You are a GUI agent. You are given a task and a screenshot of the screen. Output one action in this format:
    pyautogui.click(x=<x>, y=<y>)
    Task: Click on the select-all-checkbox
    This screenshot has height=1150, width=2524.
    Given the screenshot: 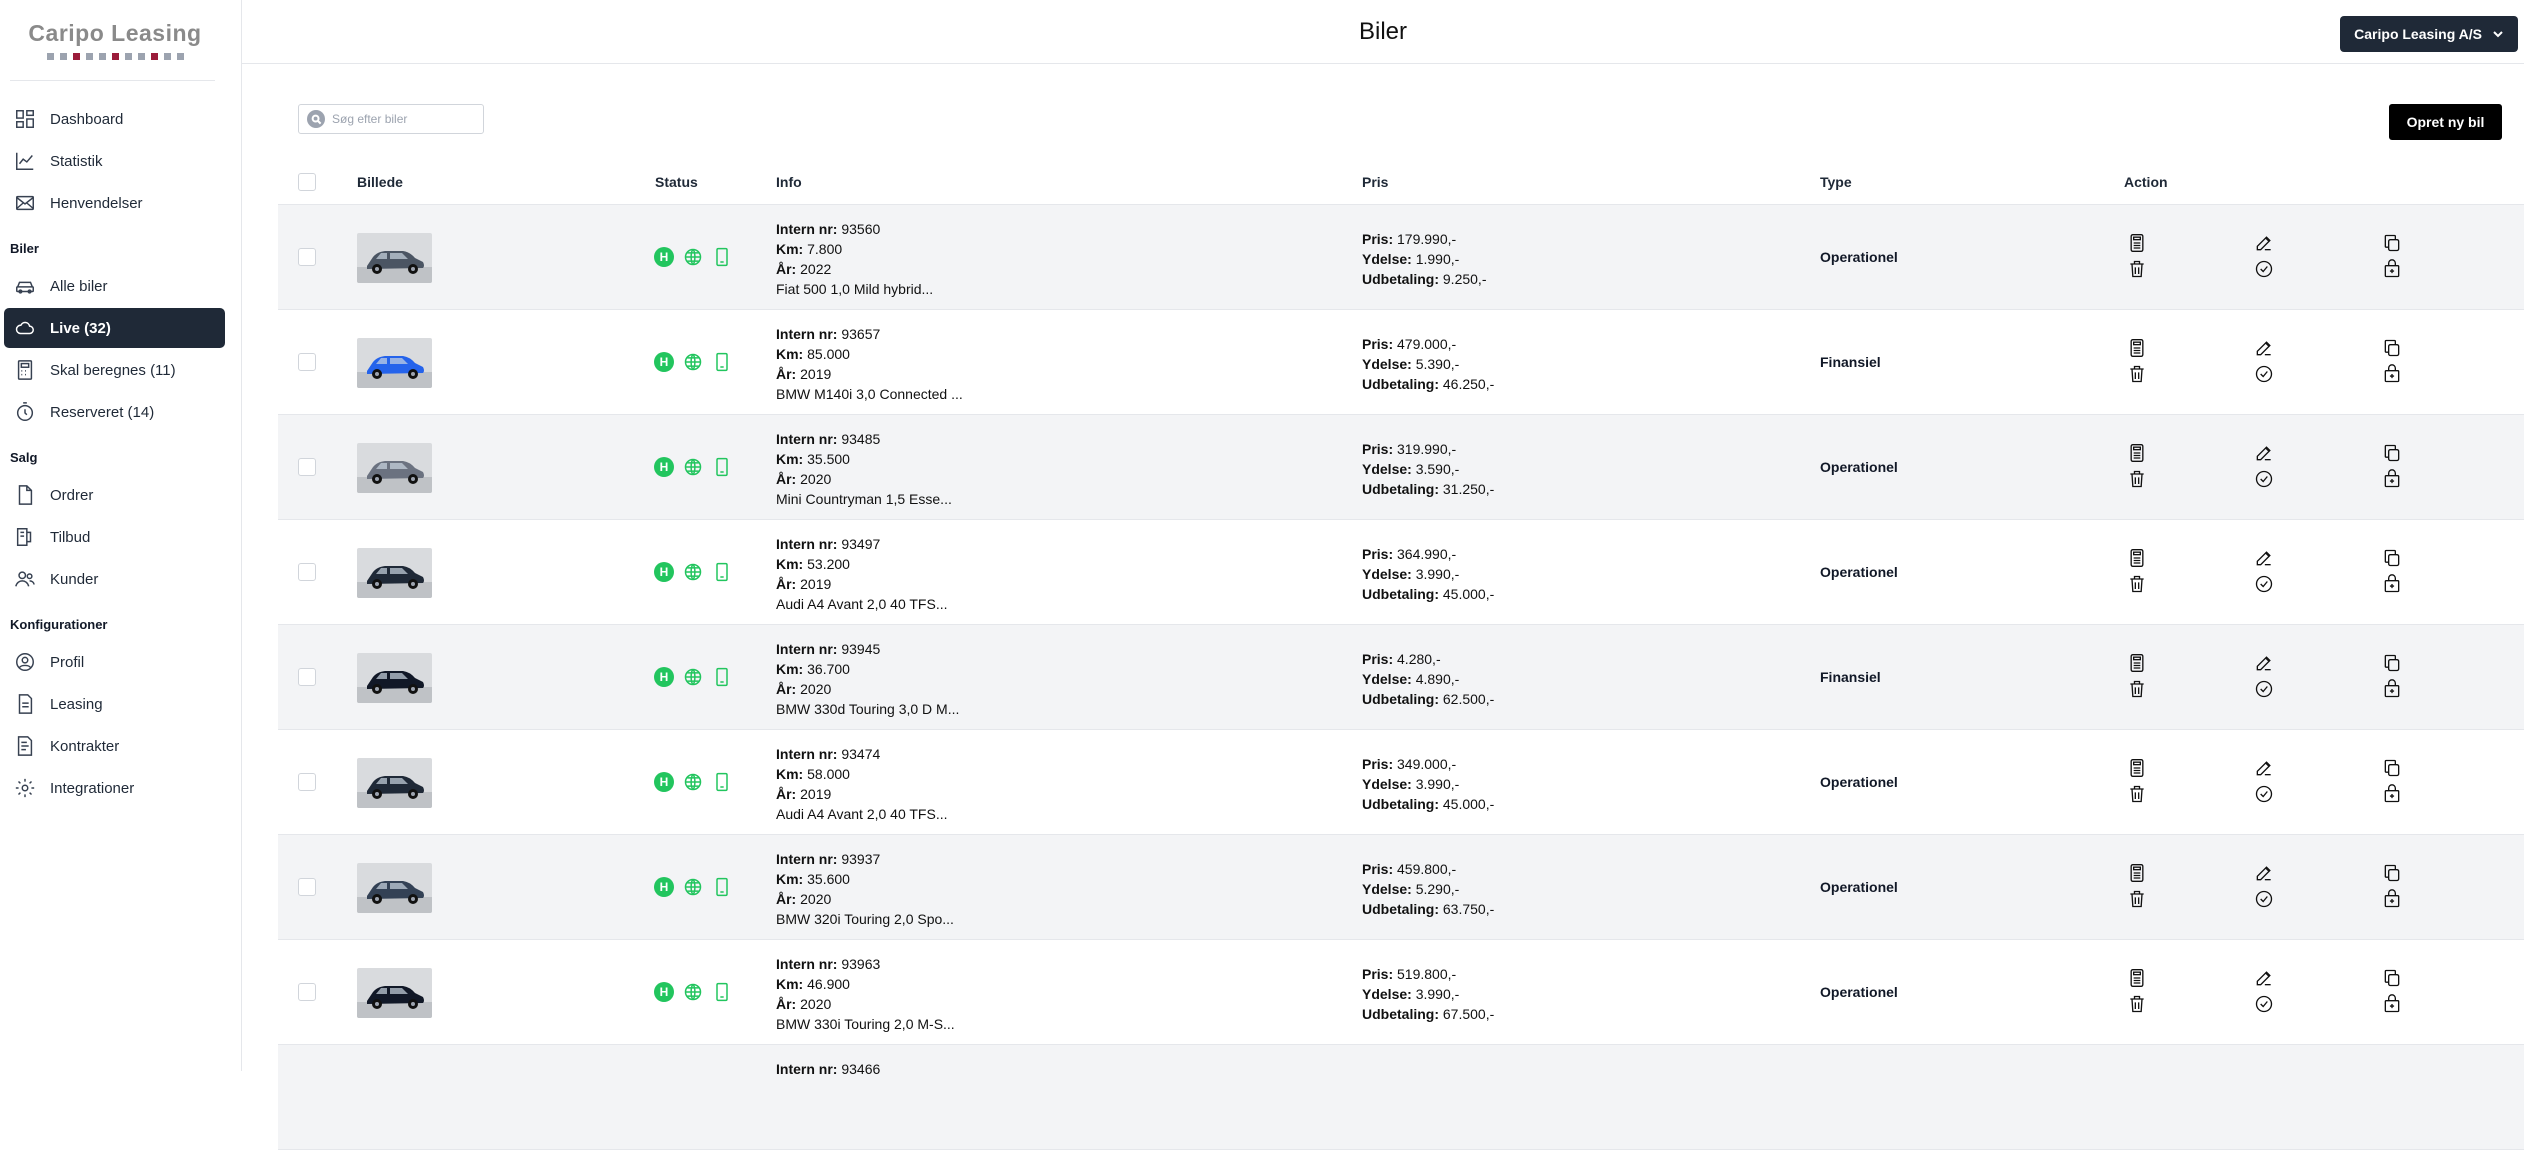 What is the action you would take?
    pyautogui.click(x=307, y=182)
    